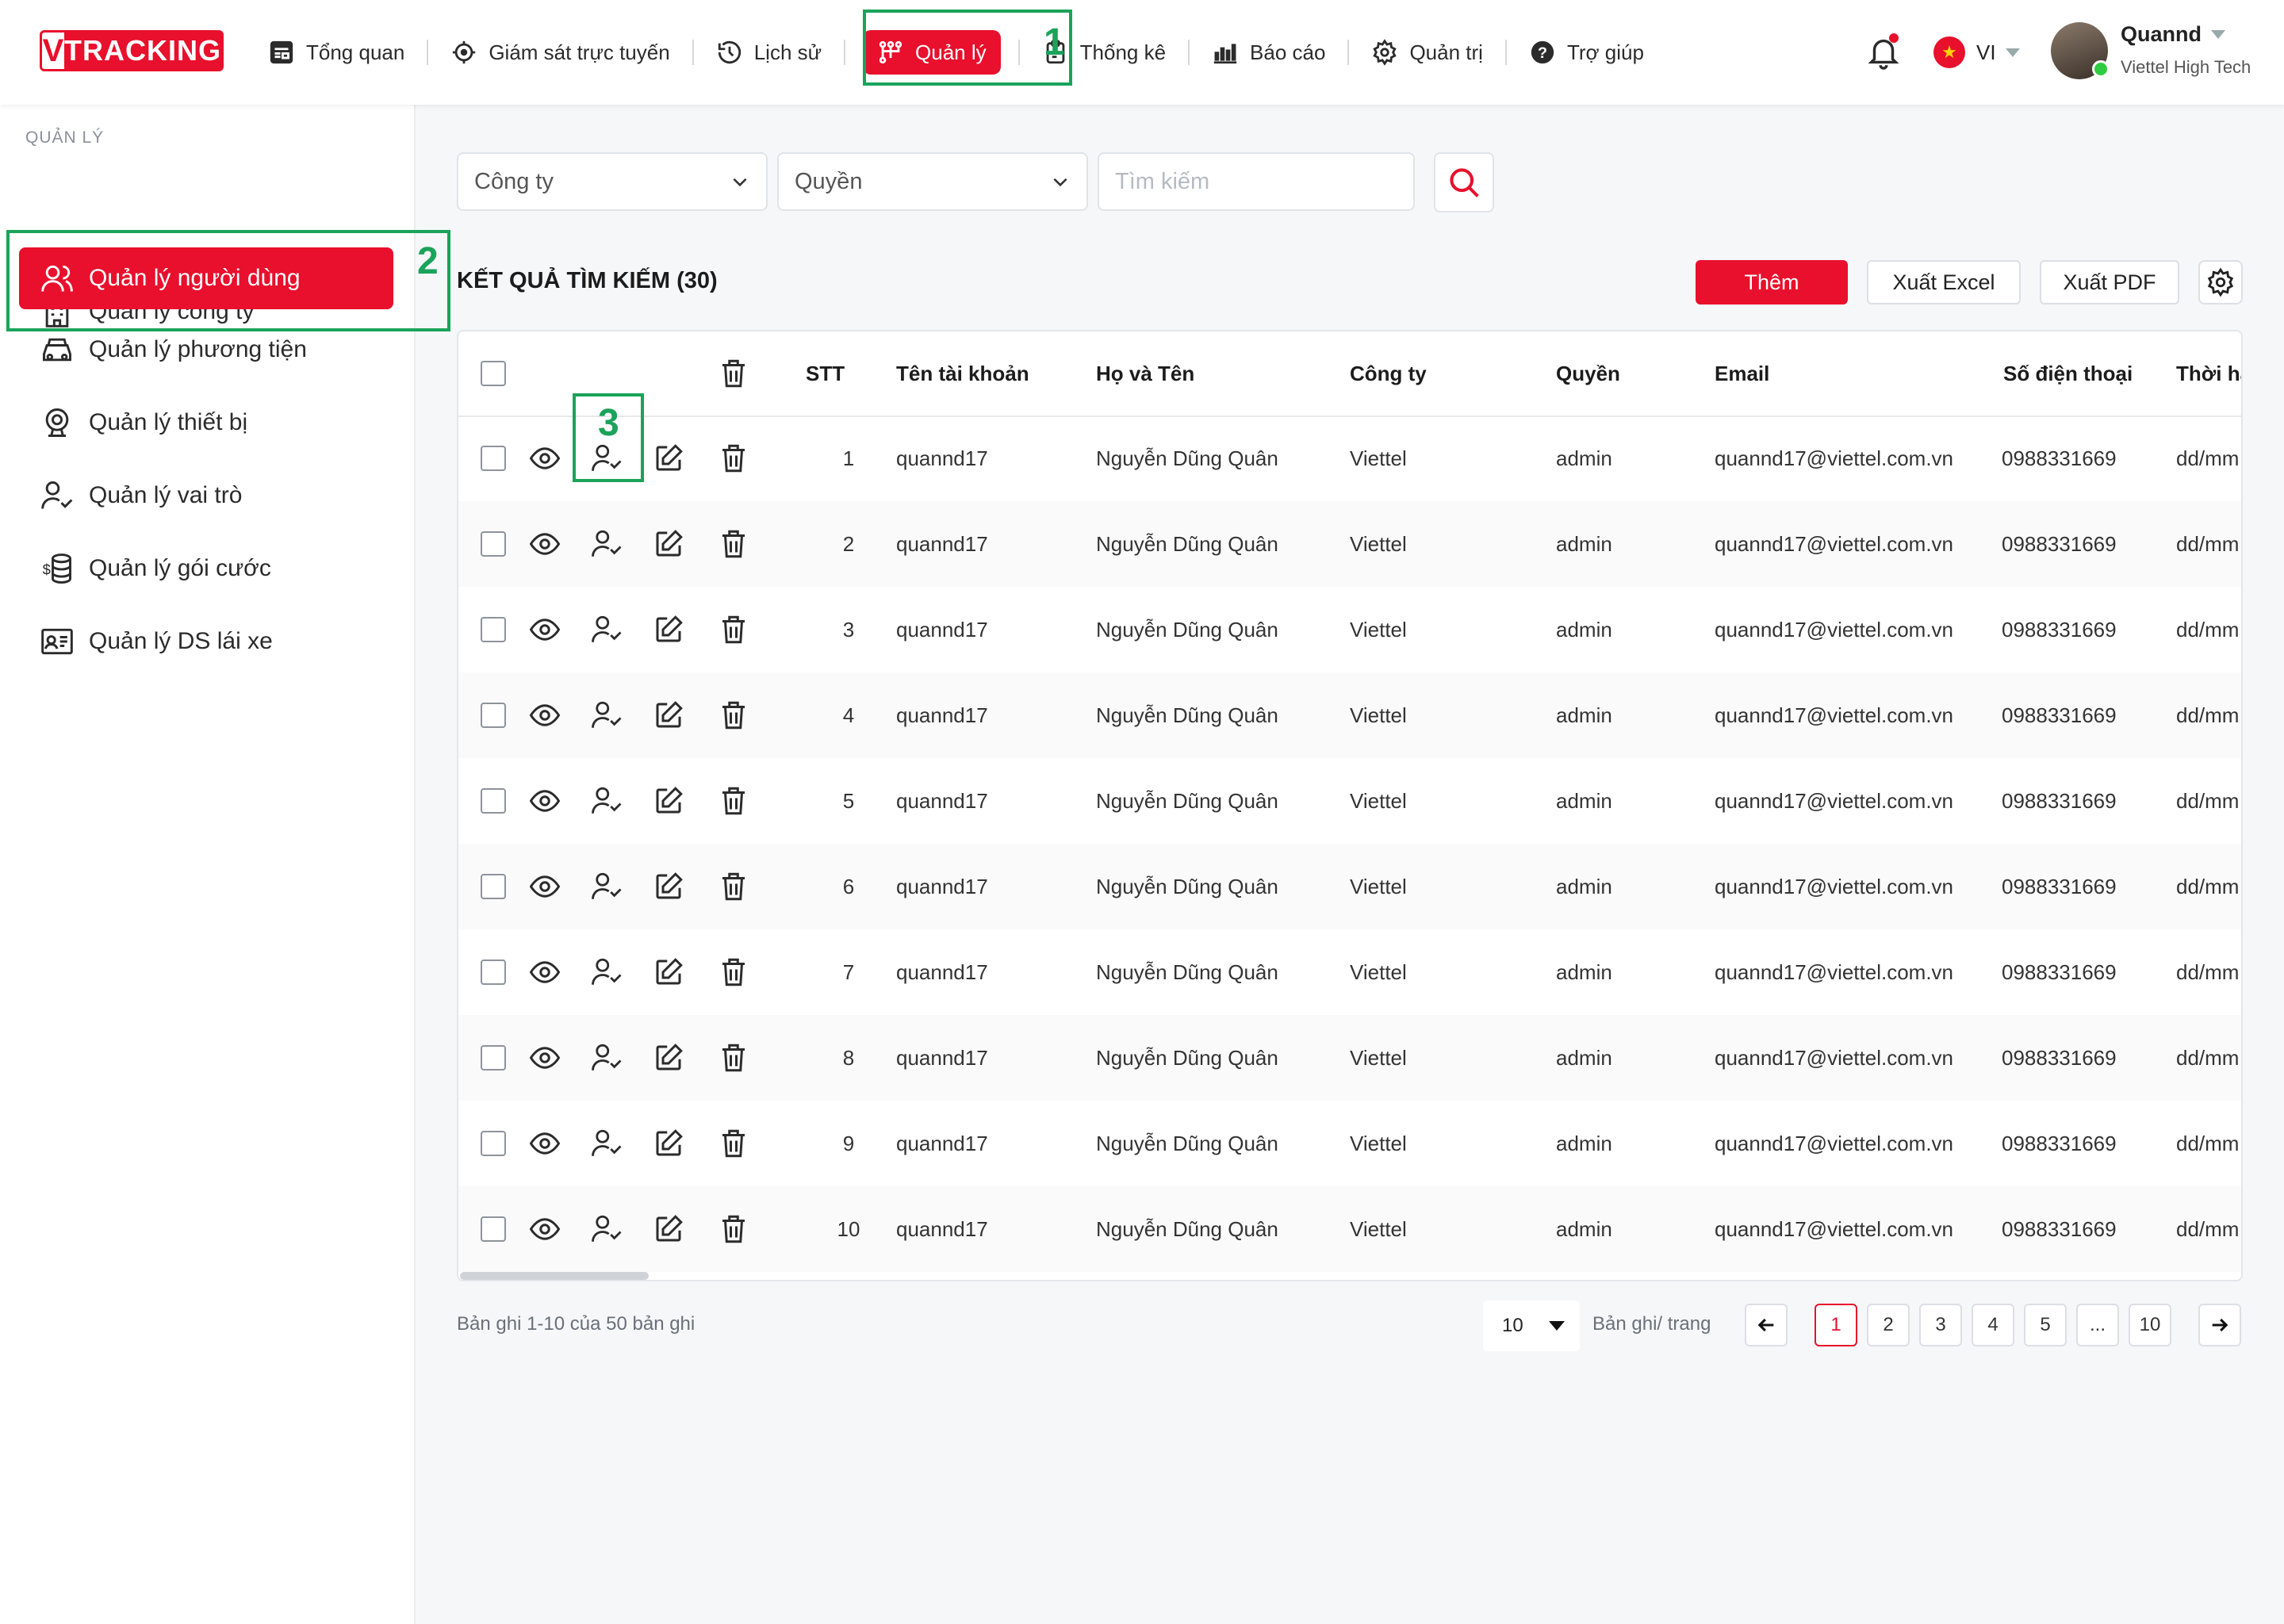 The image size is (2284, 1624). I want to click on cell-email: quannd17@viettel.com.vn, so click(1834, 886).